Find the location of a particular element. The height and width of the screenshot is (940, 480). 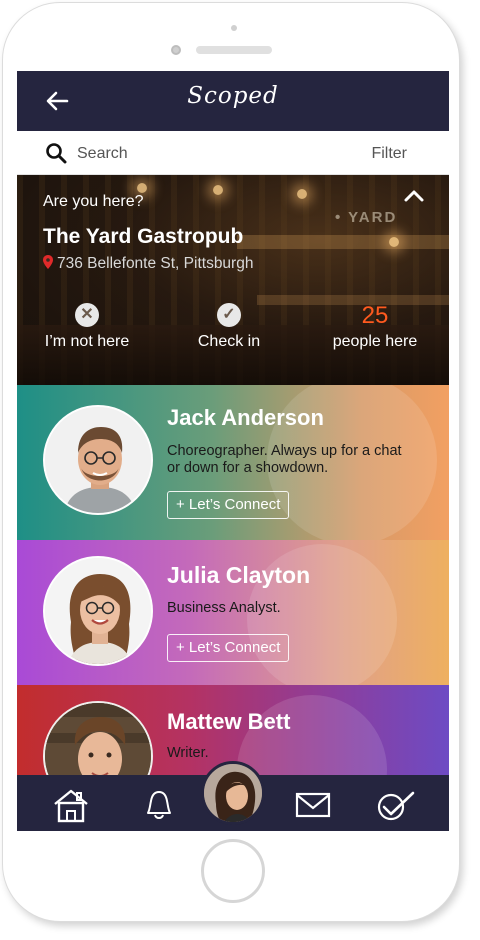

venue-sign-text: • YARD is located at coordinates (366, 217).